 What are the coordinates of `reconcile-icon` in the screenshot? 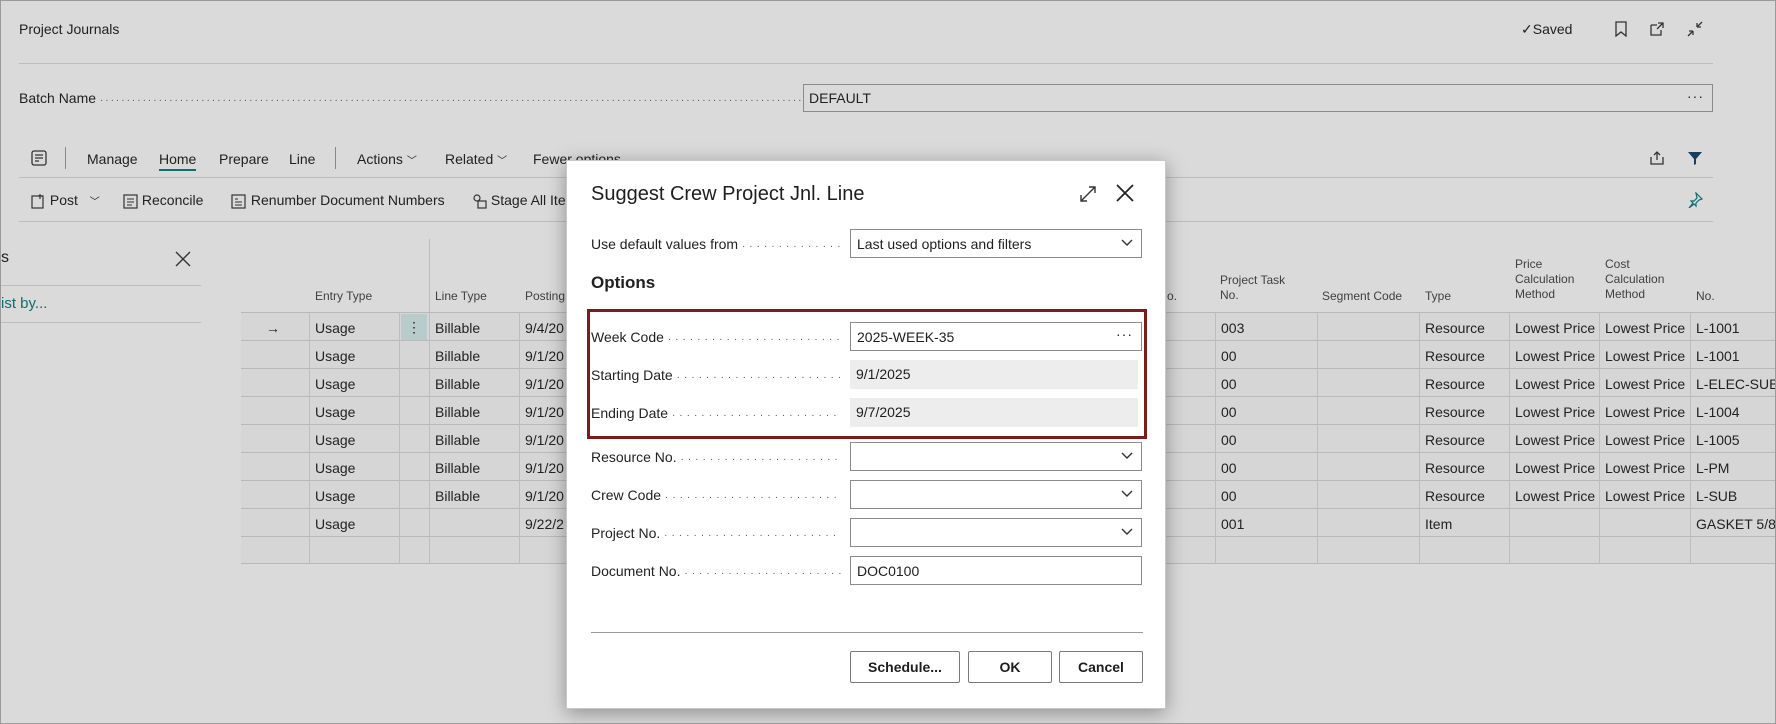 It's located at (130, 201).